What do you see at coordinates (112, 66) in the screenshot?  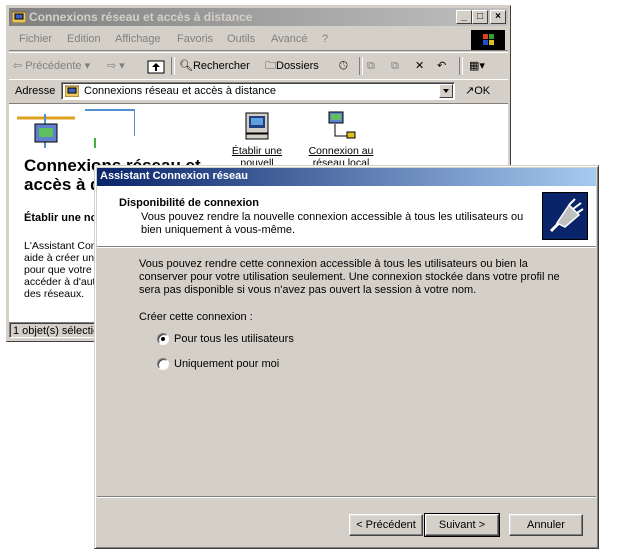 I see `forward-arrow-icon: ⇨` at bounding box center [112, 66].